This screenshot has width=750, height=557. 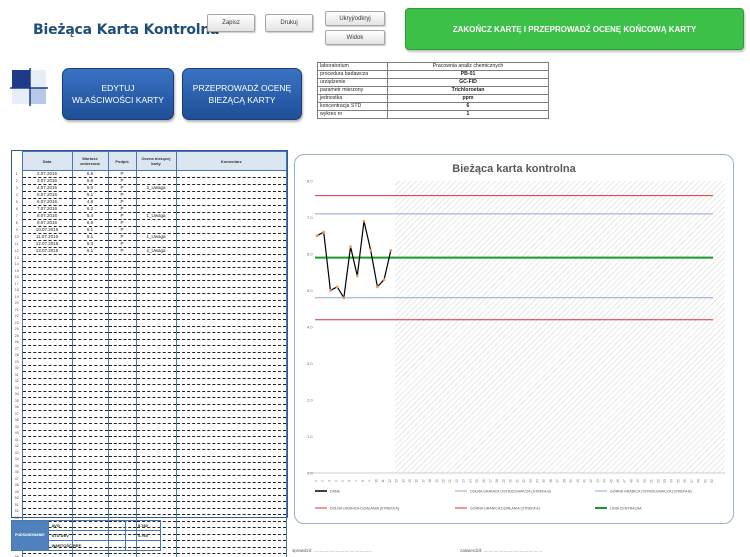 I want to click on info-row: koncentracja STD 6, so click(x=433, y=106).